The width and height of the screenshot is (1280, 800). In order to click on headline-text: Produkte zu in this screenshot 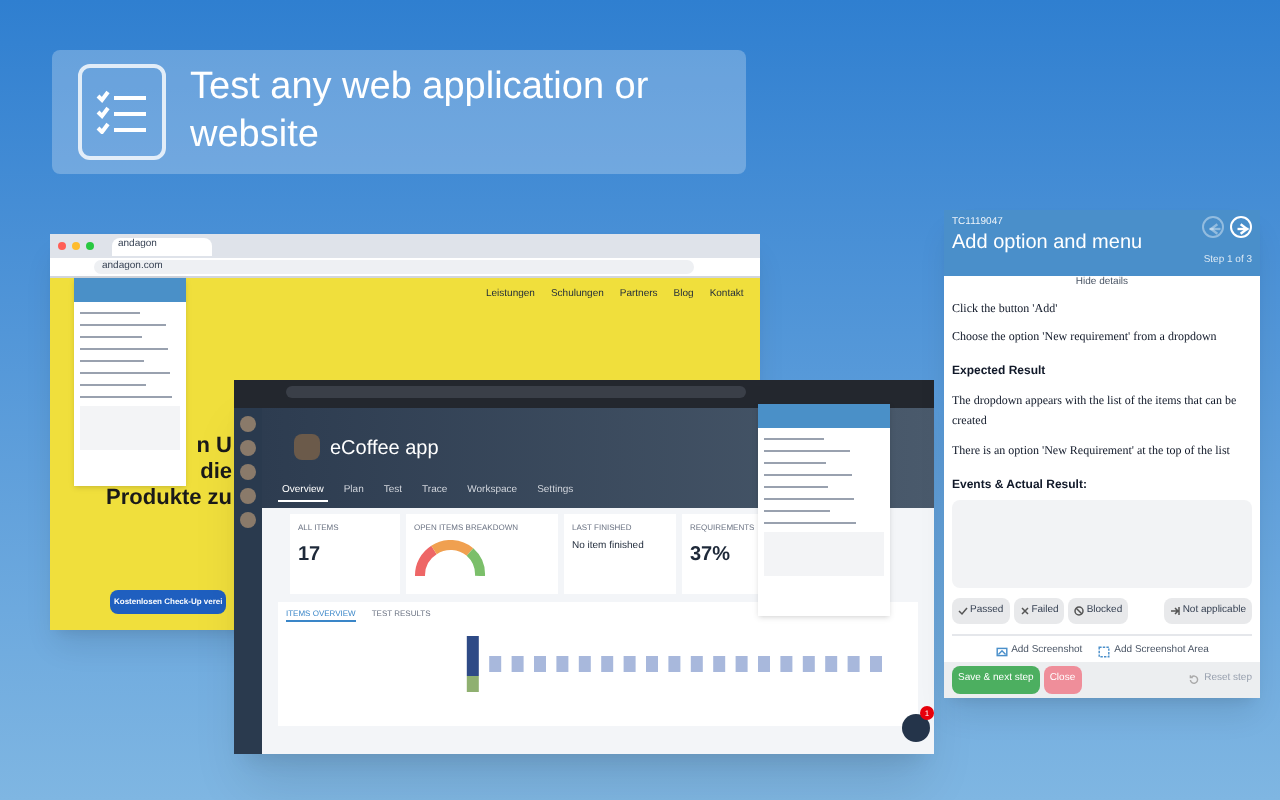, I will do `click(169, 499)`.